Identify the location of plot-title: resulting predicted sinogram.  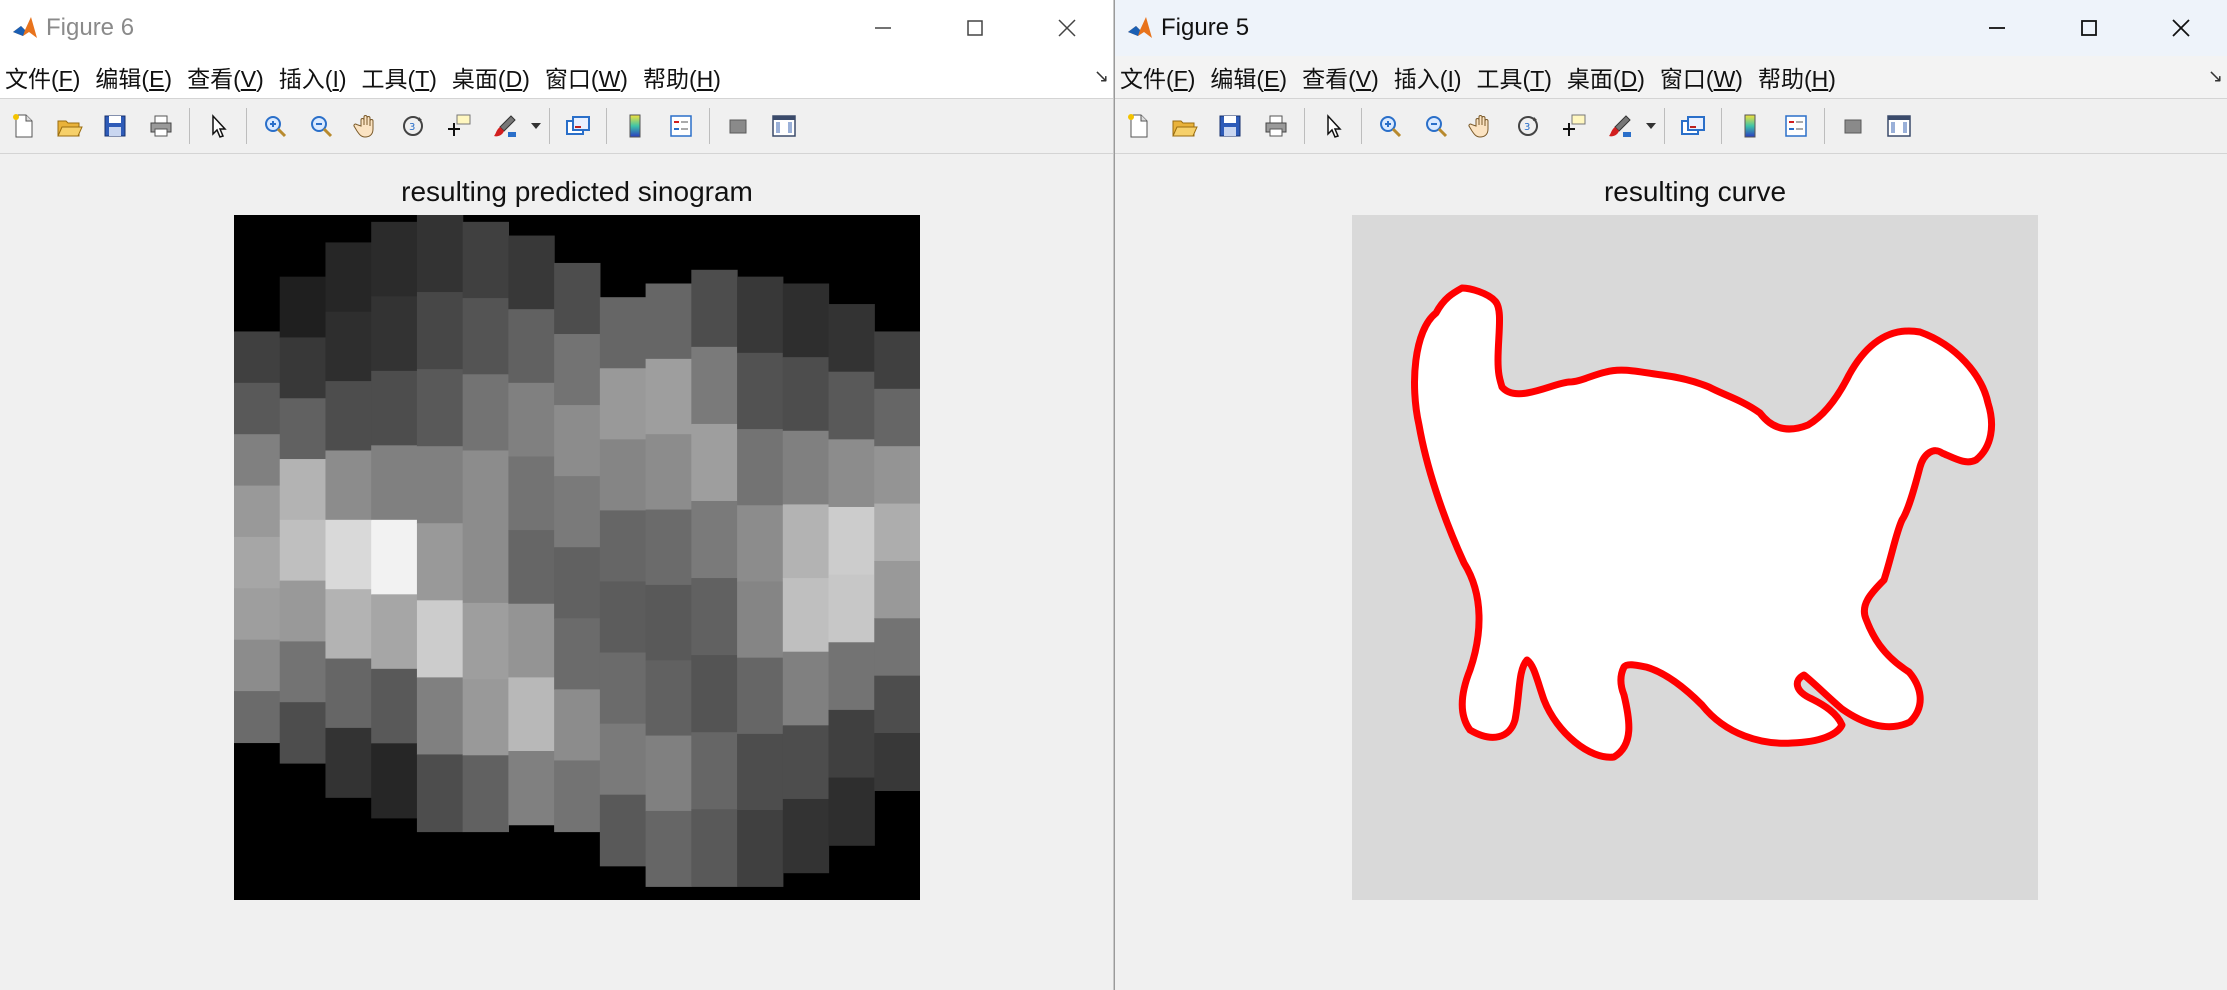
(577, 191).